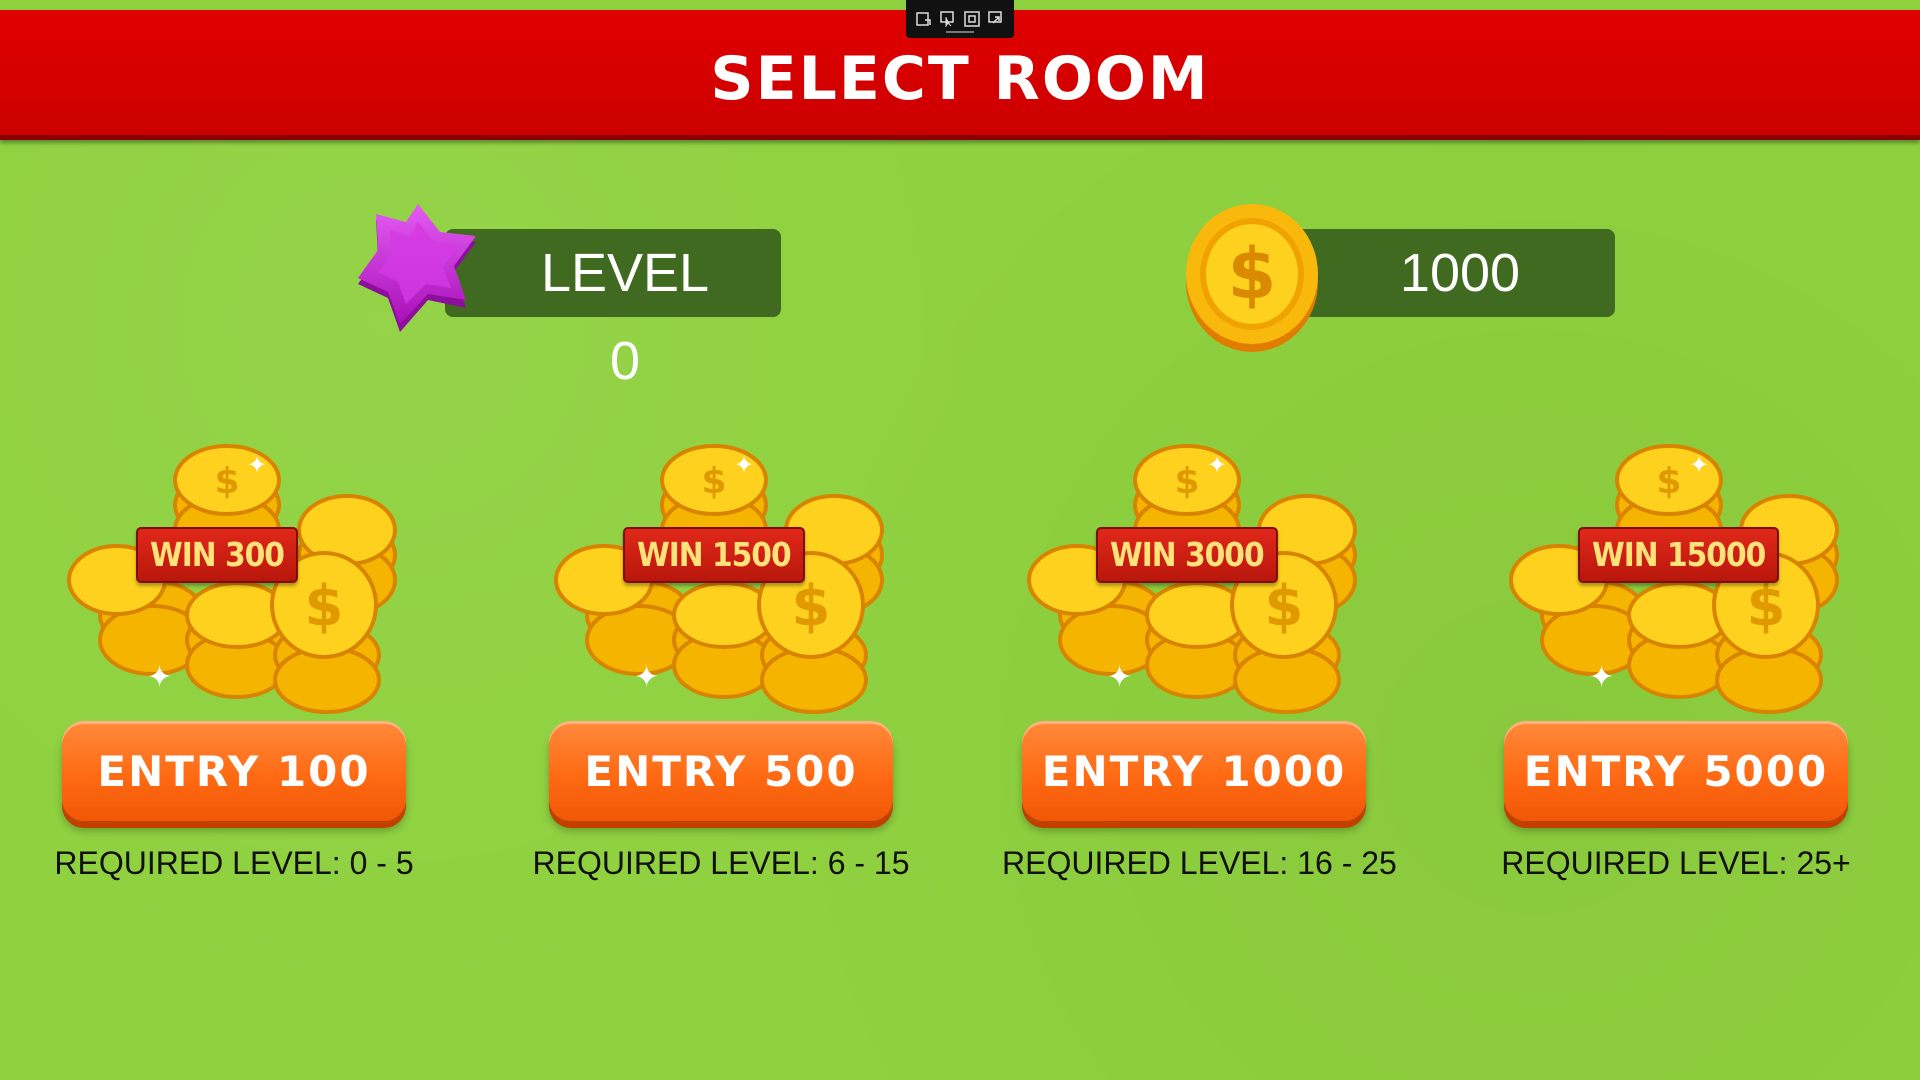 The width and height of the screenshot is (1920, 1080). What do you see at coordinates (996, 19) in the screenshot?
I see `exit-icon` at bounding box center [996, 19].